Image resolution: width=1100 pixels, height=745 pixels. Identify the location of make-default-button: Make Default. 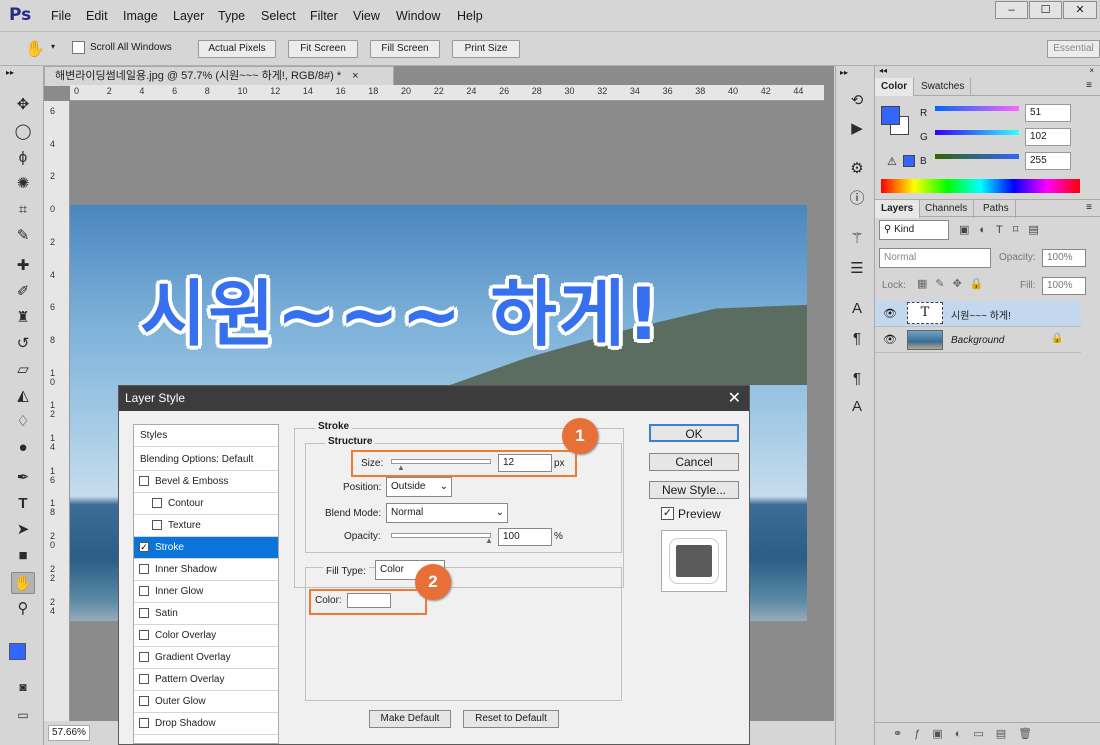
(410, 719).